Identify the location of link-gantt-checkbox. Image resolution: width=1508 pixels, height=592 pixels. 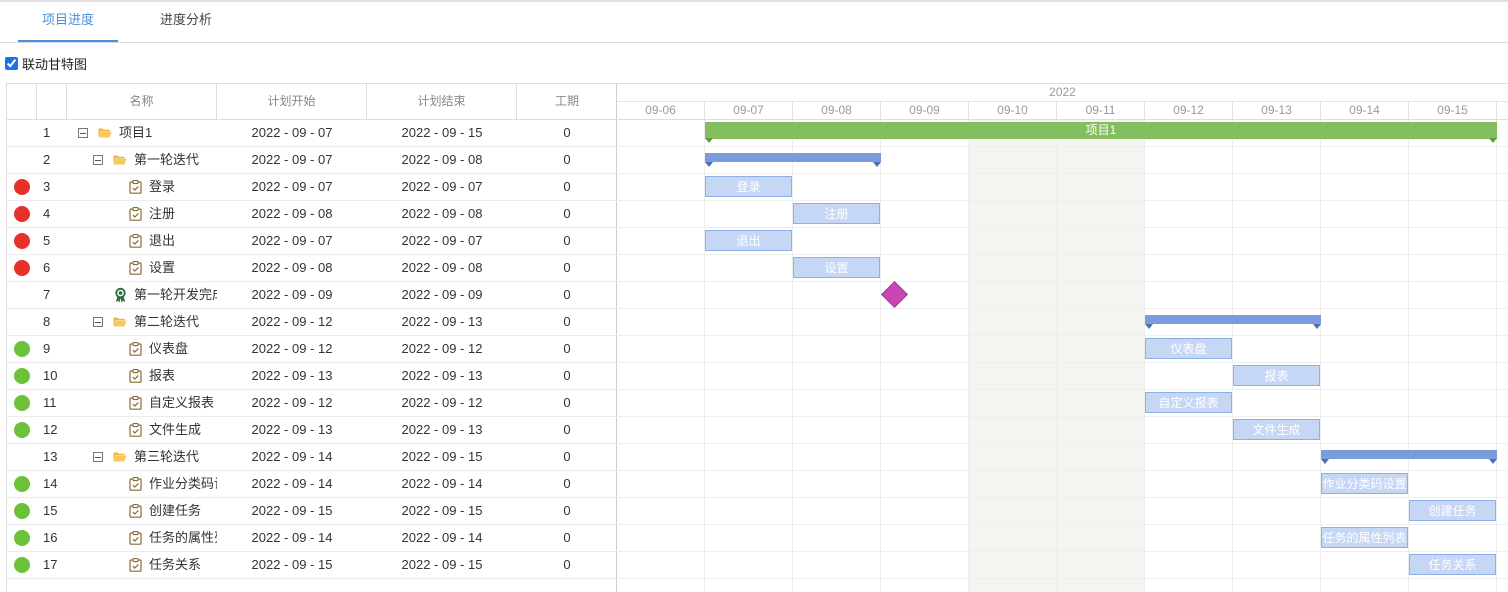
(11, 63).